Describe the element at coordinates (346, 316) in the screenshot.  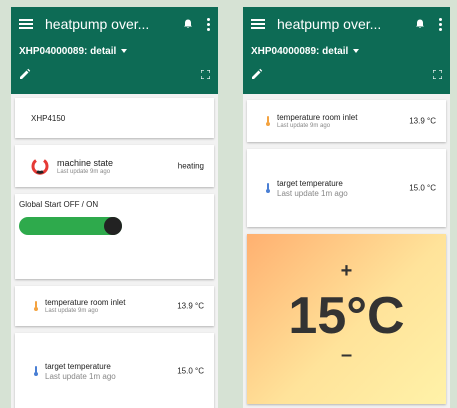
I see `setpoint-value: 15°C` at that location.